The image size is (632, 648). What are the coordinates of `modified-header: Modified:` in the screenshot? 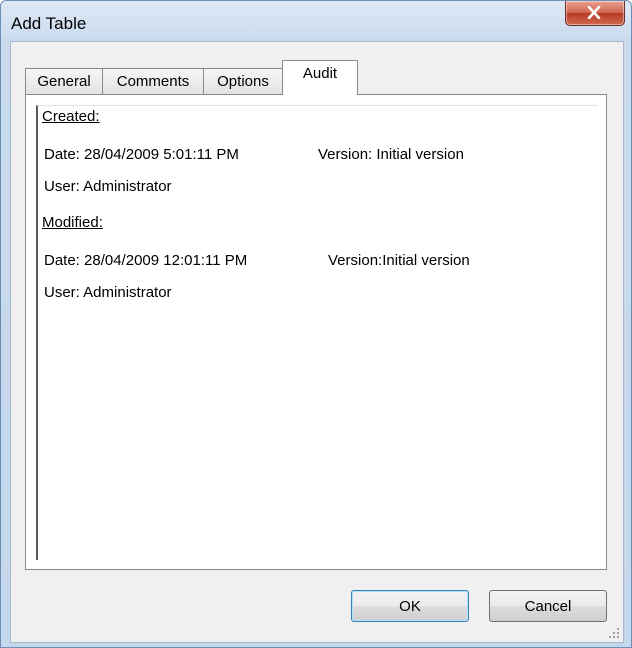 It's located at (72, 222).